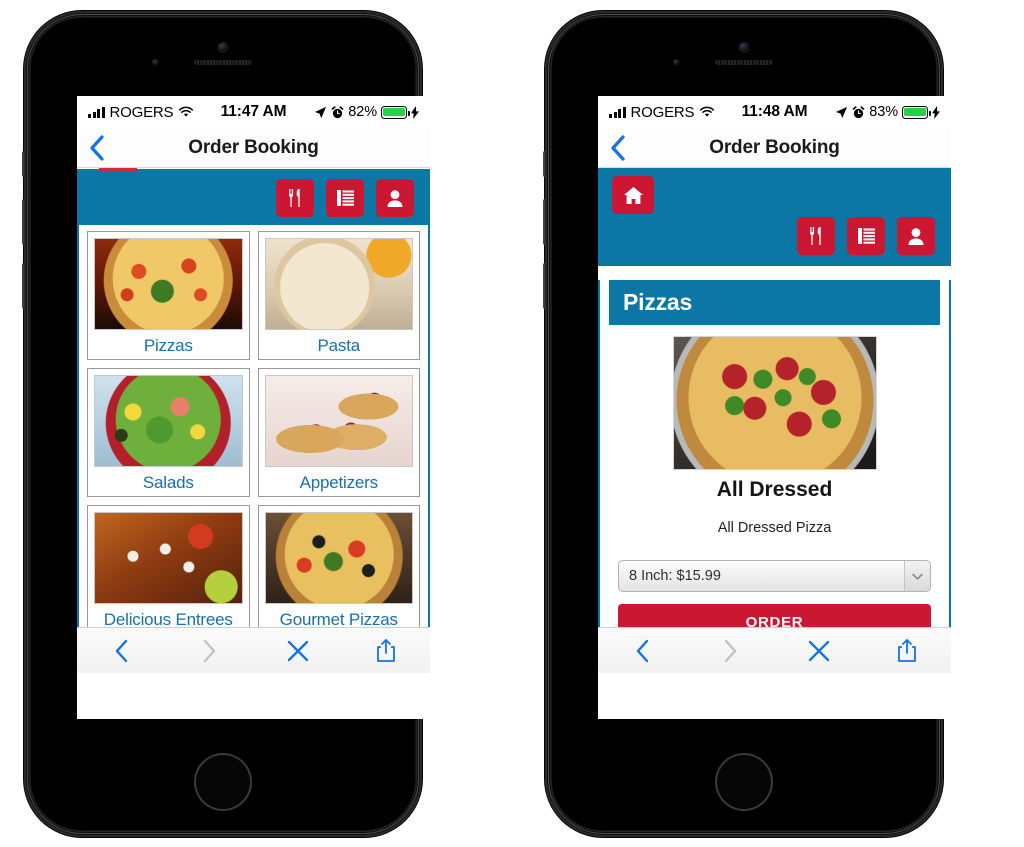  Describe the element at coordinates (363, 112) in the screenshot. I see `battery-percent-label: 82%` at that location.